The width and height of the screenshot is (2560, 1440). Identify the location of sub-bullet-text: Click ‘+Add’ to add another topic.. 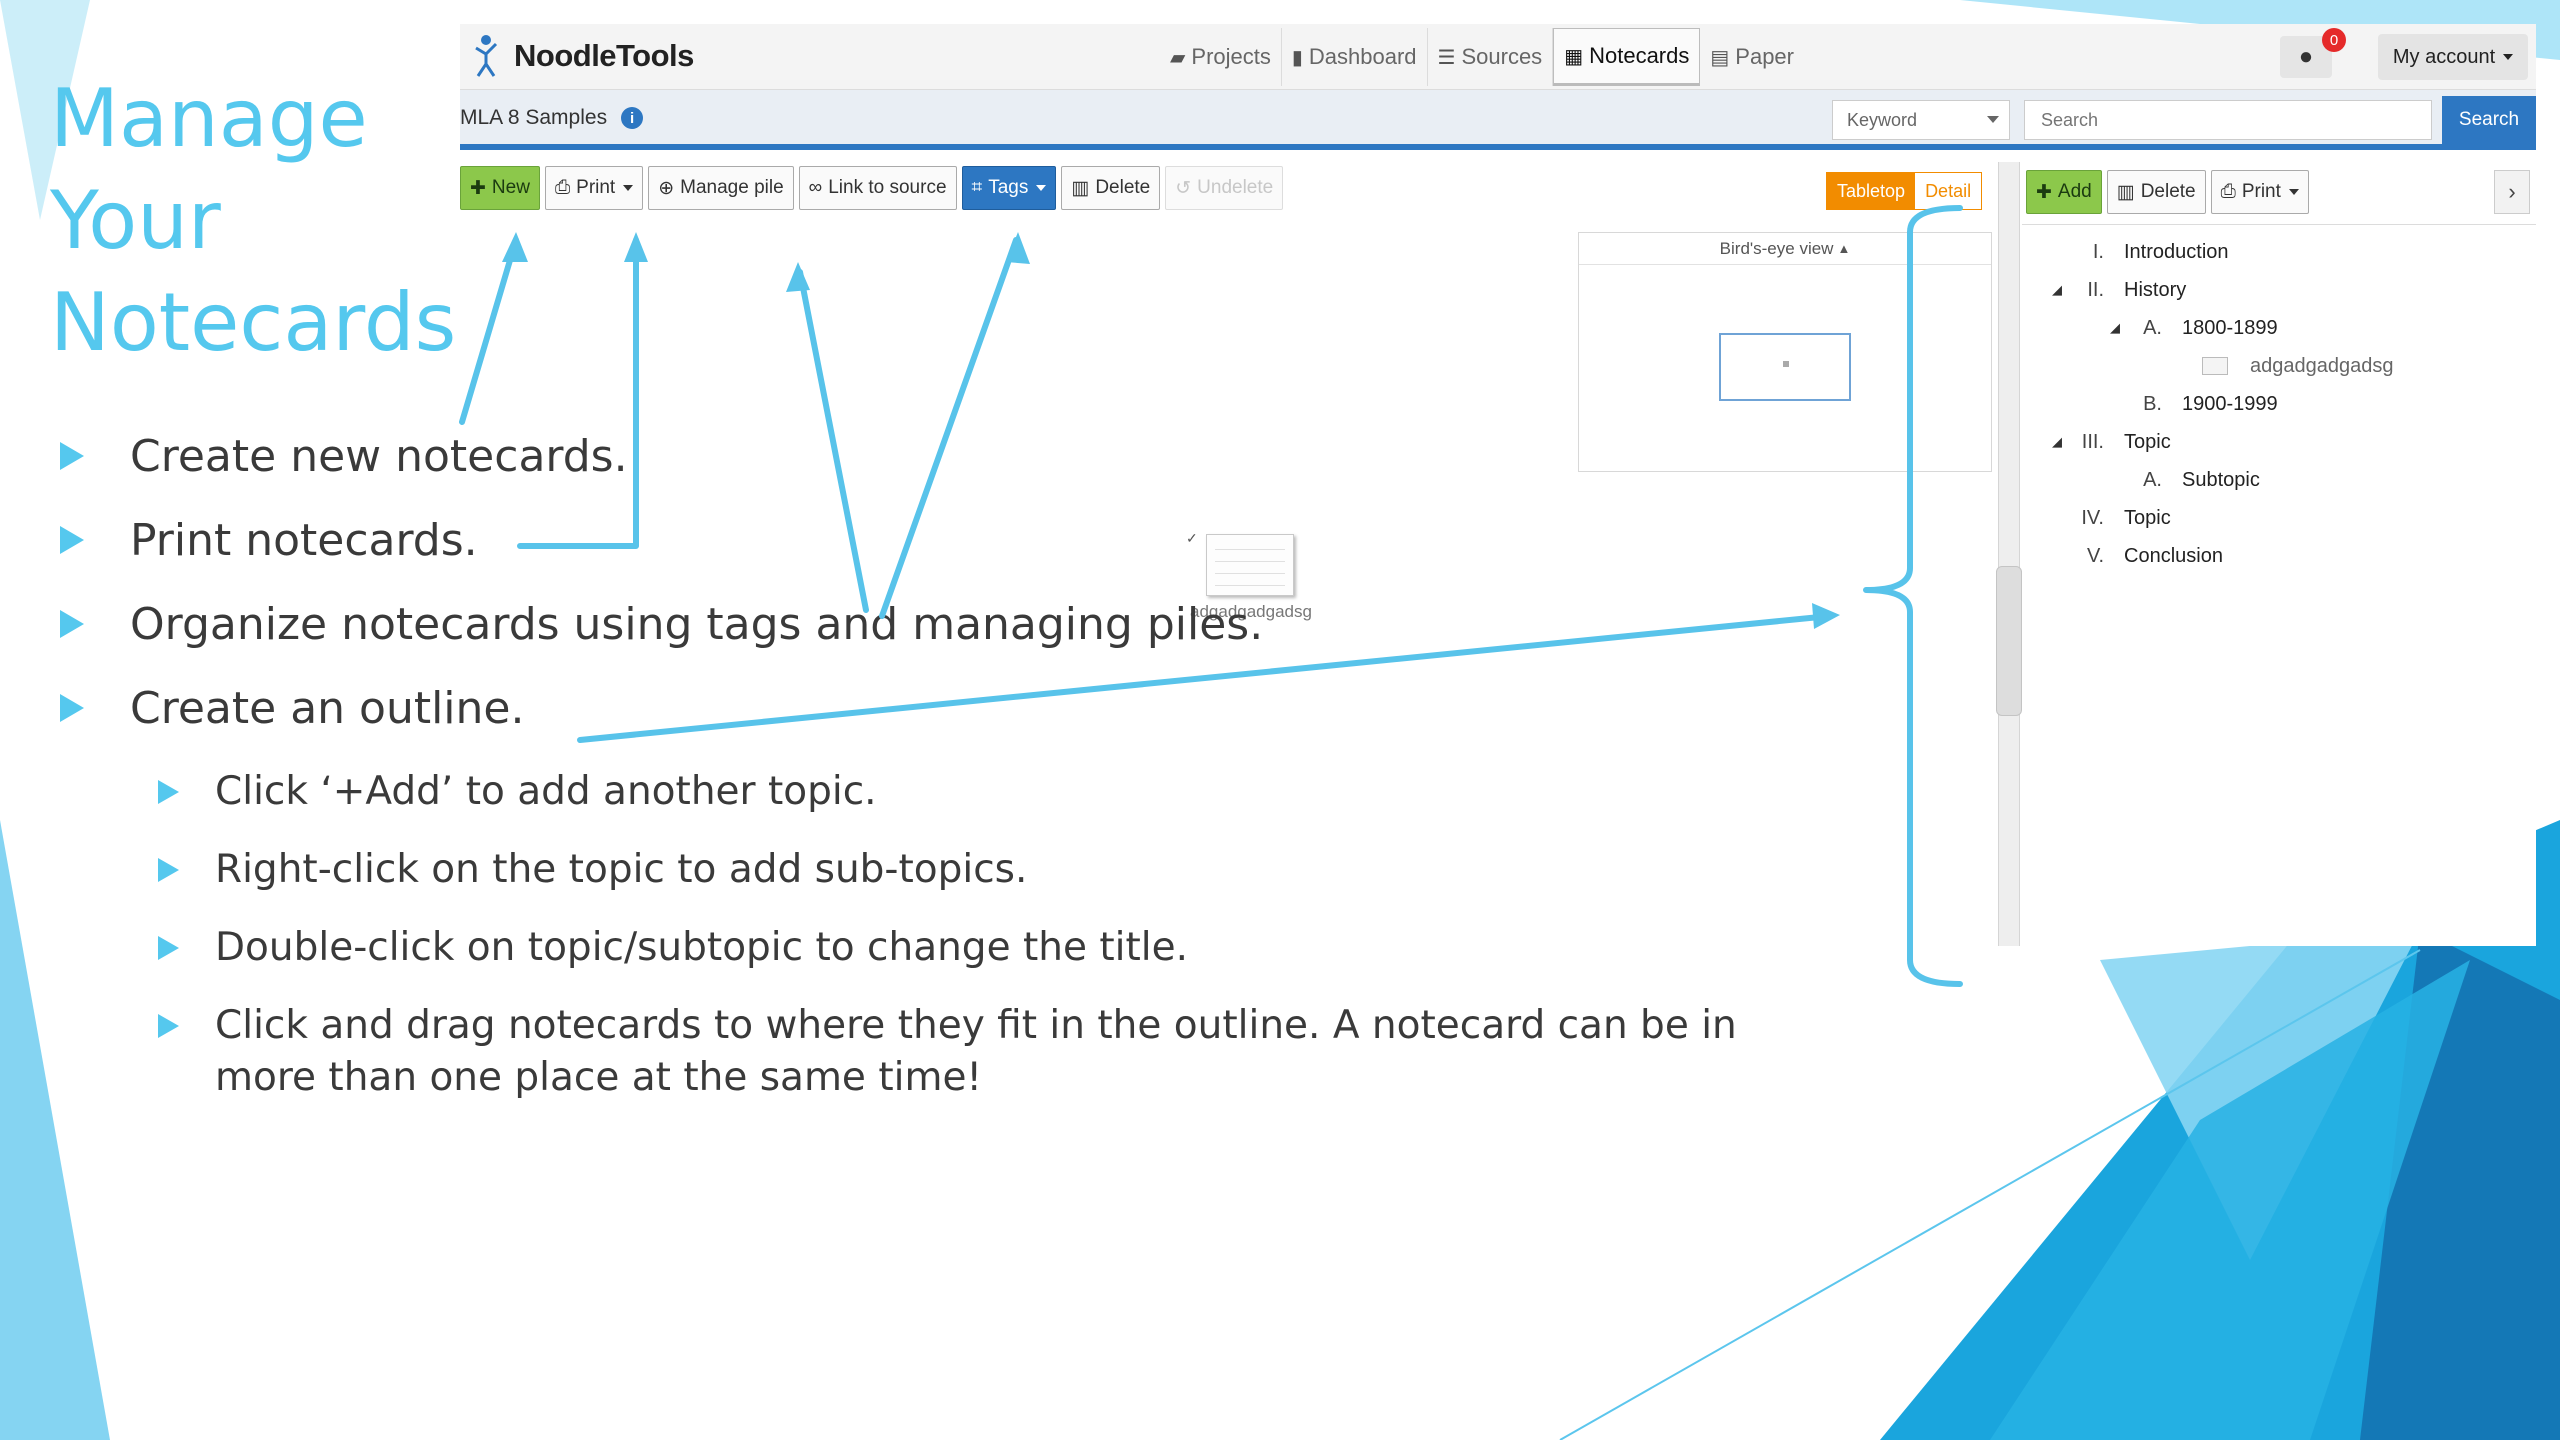
(546, 791).